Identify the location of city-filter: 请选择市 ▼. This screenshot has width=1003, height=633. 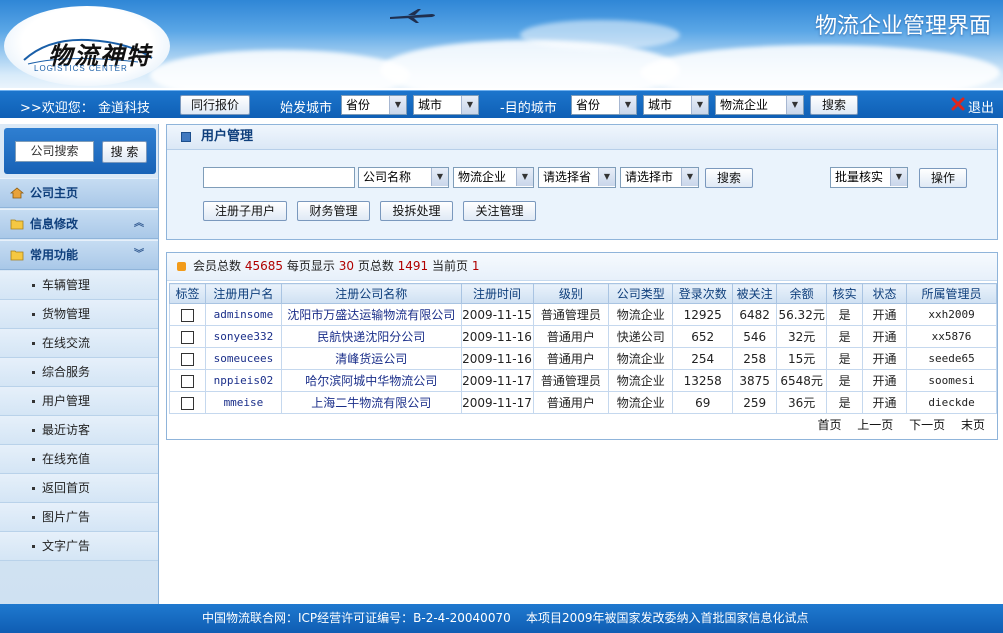
(659, 177).